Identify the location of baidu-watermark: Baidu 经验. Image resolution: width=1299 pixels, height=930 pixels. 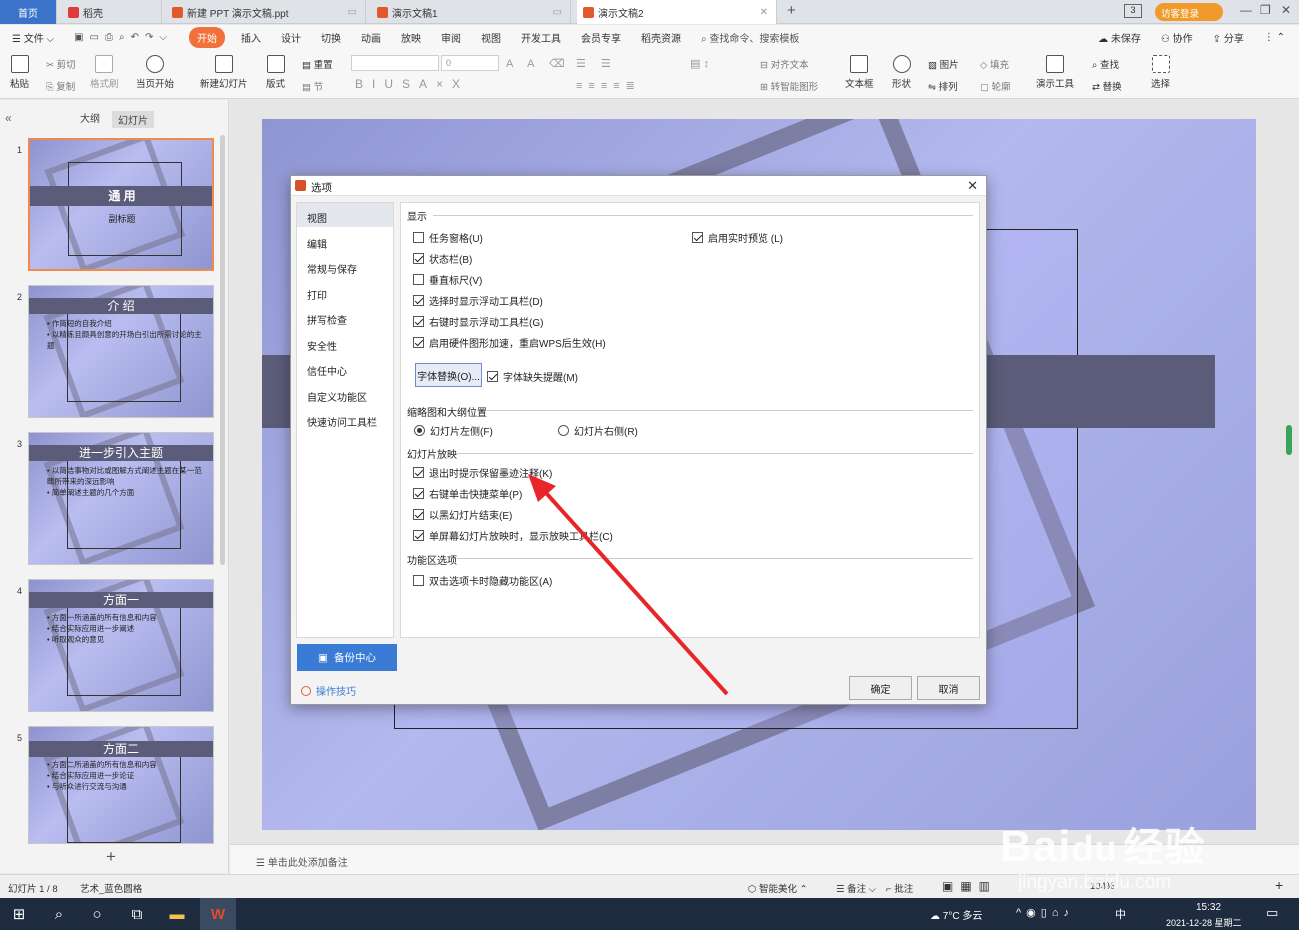
(1102, 844).